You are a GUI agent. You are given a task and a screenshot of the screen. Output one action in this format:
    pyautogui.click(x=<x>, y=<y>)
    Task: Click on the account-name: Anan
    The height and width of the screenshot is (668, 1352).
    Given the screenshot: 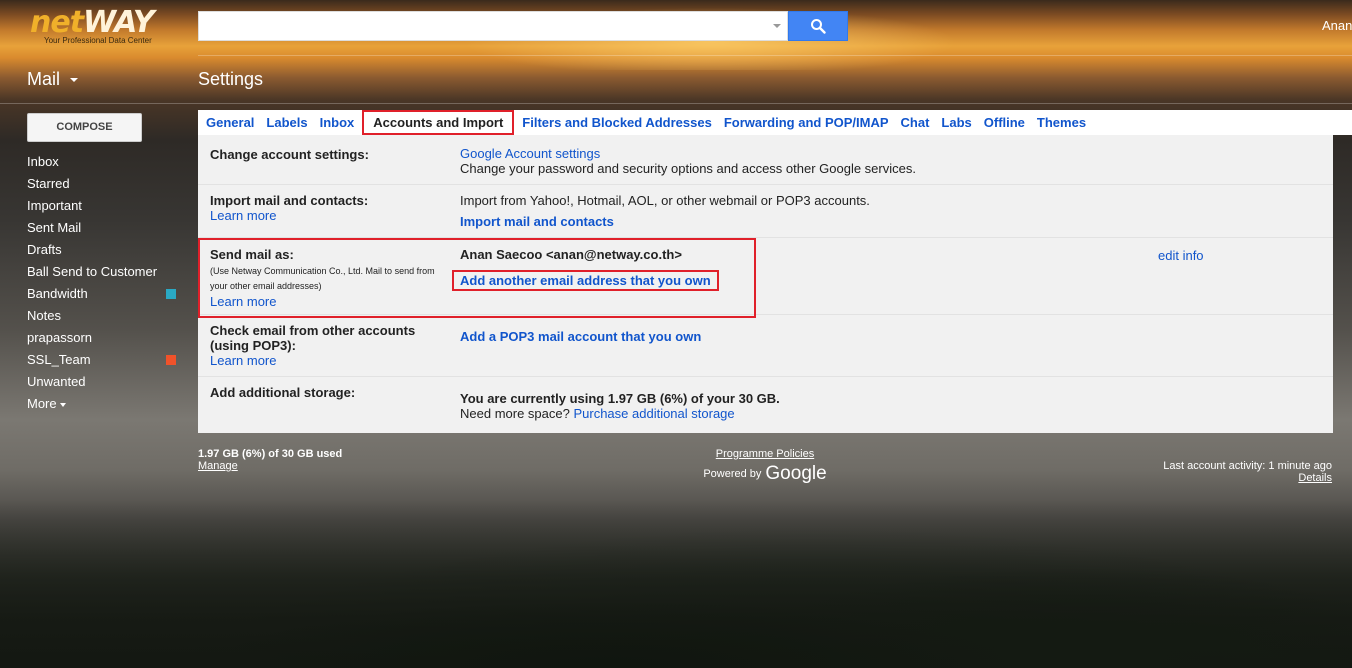 What is the action you would take?
    pyautogui.click(x=1337, y=25)
    